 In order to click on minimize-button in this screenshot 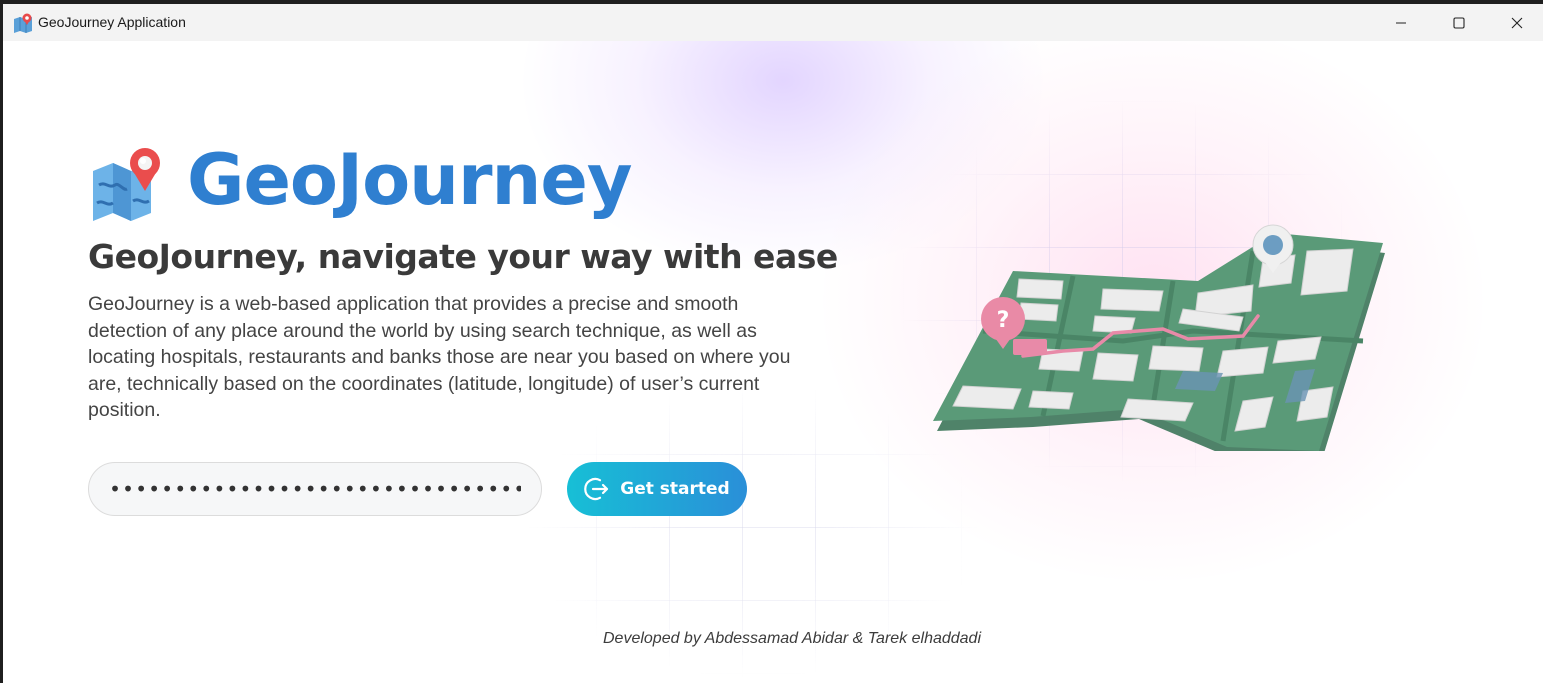, I will do `click(1401, 22)`.